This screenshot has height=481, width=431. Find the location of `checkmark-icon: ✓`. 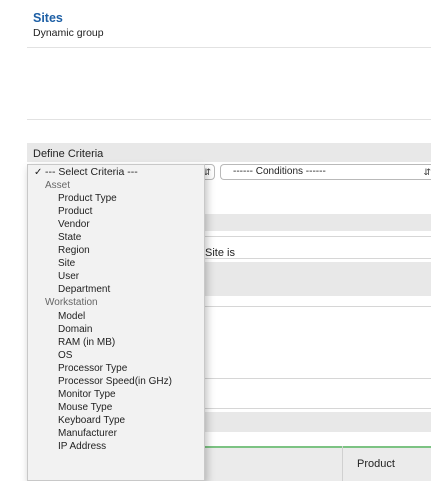

checkmark-icon: ✓ is located at coordinates (38, 172).